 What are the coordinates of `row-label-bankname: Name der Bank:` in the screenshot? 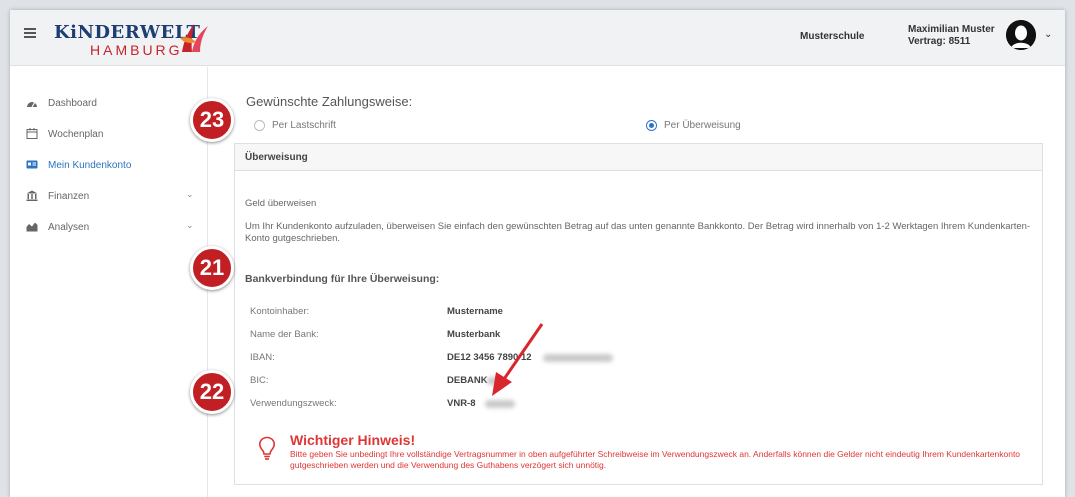 It's located at (284, 334).